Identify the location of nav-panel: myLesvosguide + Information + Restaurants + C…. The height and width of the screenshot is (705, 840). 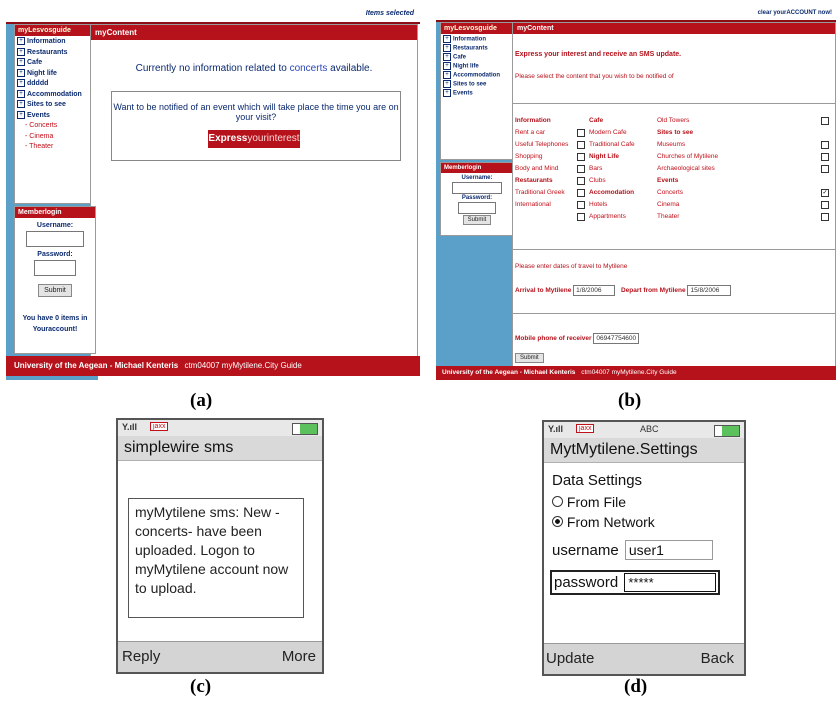
(55, 114).